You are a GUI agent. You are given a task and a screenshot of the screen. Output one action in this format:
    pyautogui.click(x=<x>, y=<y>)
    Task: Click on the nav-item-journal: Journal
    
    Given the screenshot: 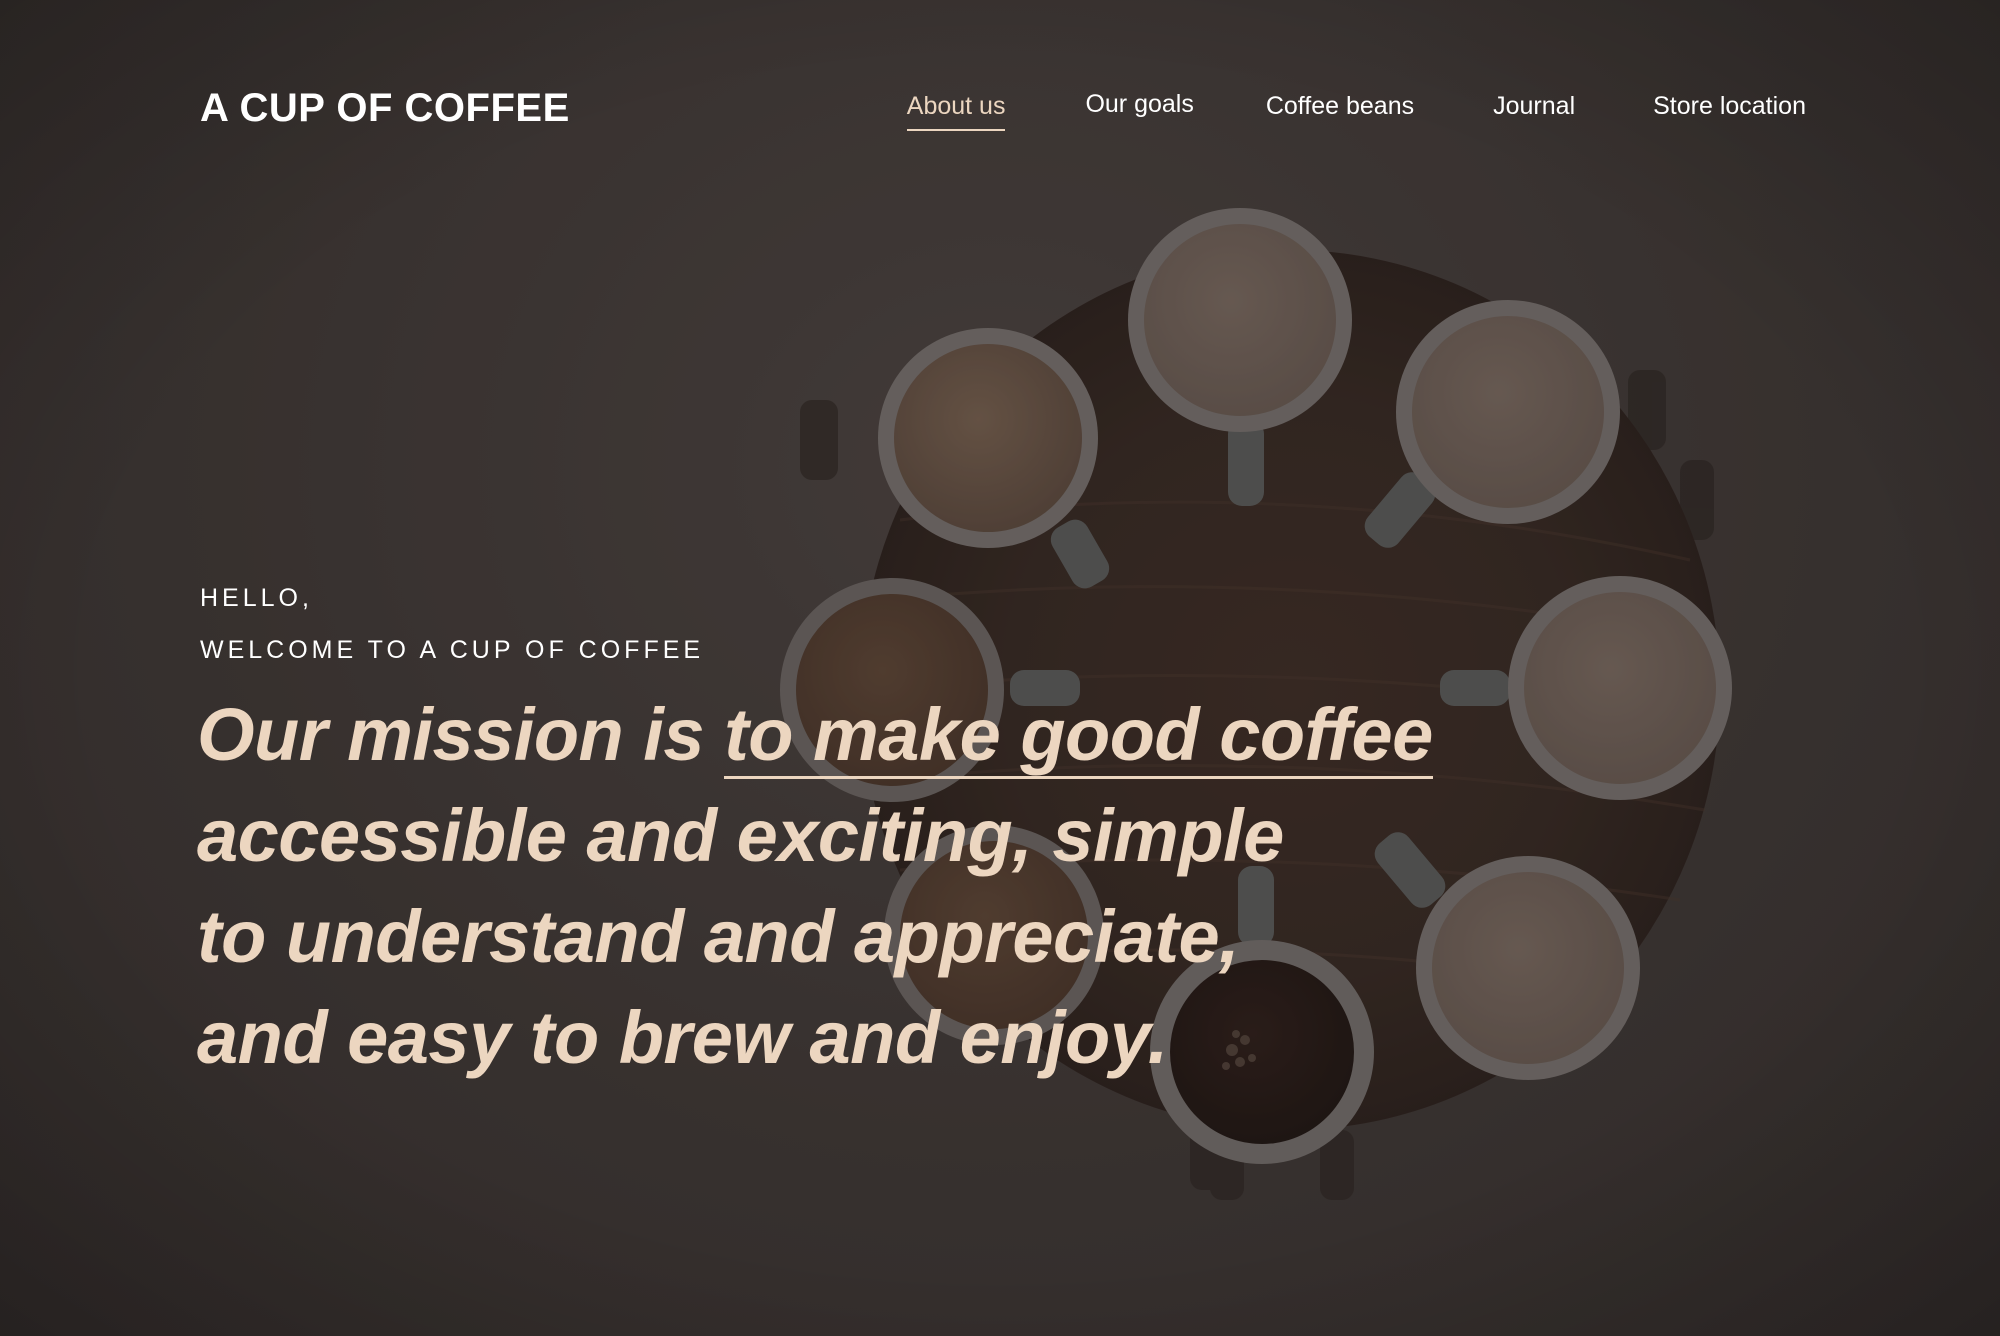 What is the action you would take?
    pyautogui.click(x=1534, y=111)
    